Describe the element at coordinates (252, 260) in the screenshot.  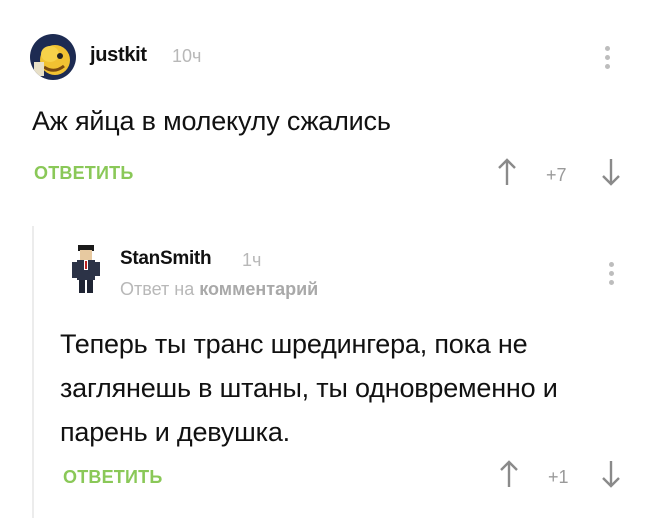
I see `reply-time: 1ч` at that location.